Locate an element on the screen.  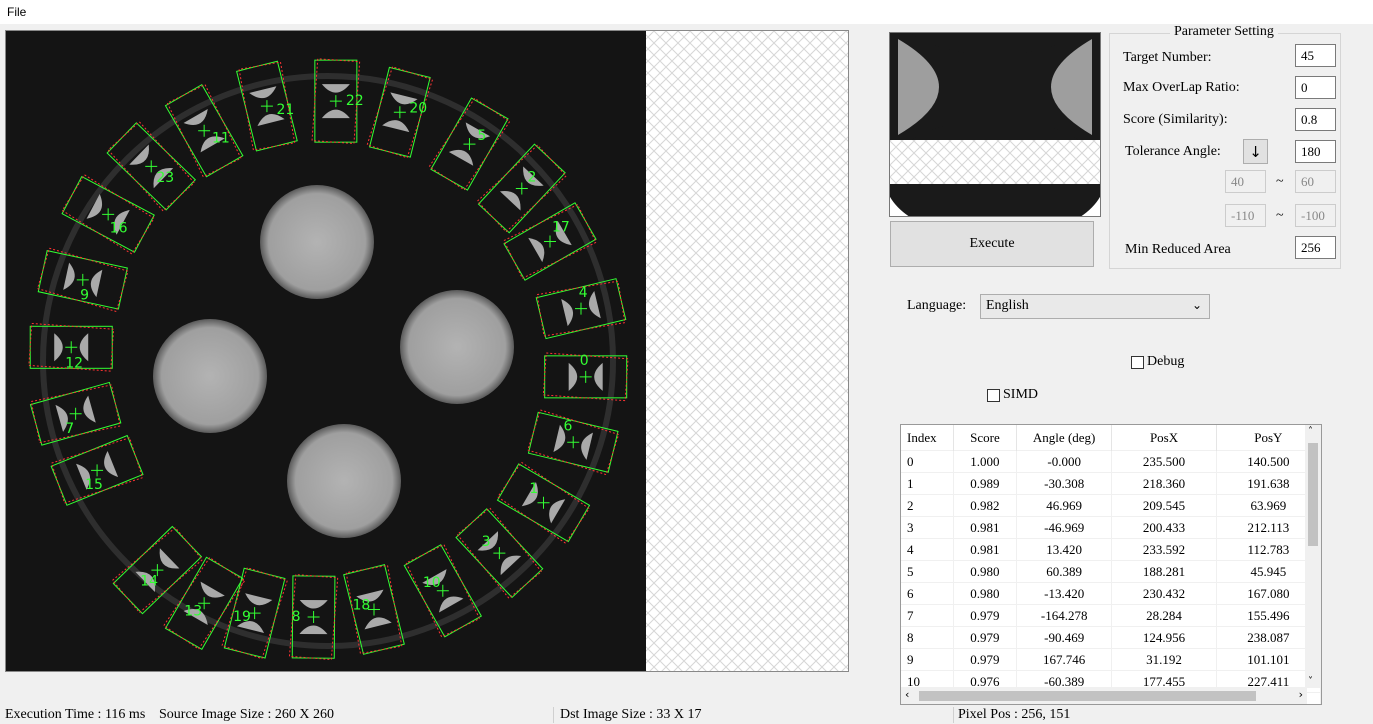
table-row: 2 0.982 46.969 209.545 63.969 is located at coordinates (1111, 505).